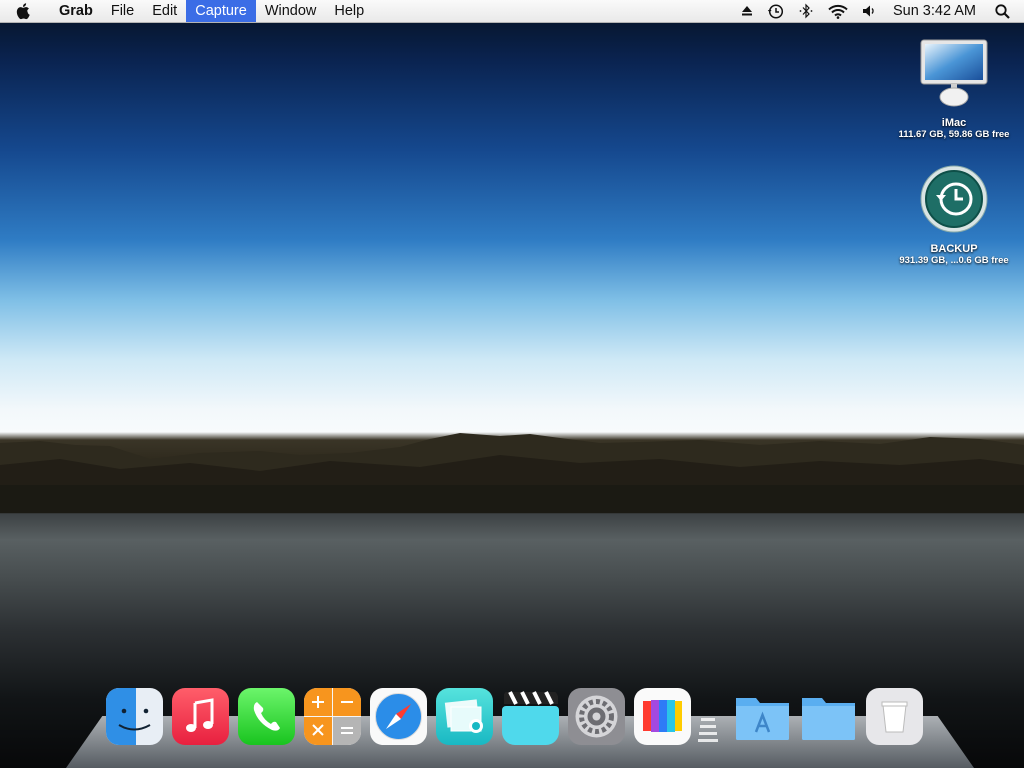 Image resolution: width=1024 pixels, height=768 pixels. I want to click on finder-icon, so click(134, 716).